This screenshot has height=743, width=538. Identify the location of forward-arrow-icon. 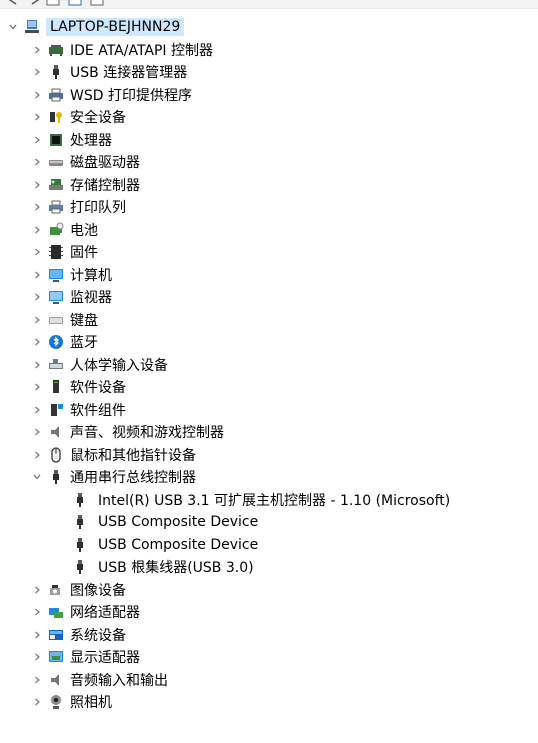
(35, 3).